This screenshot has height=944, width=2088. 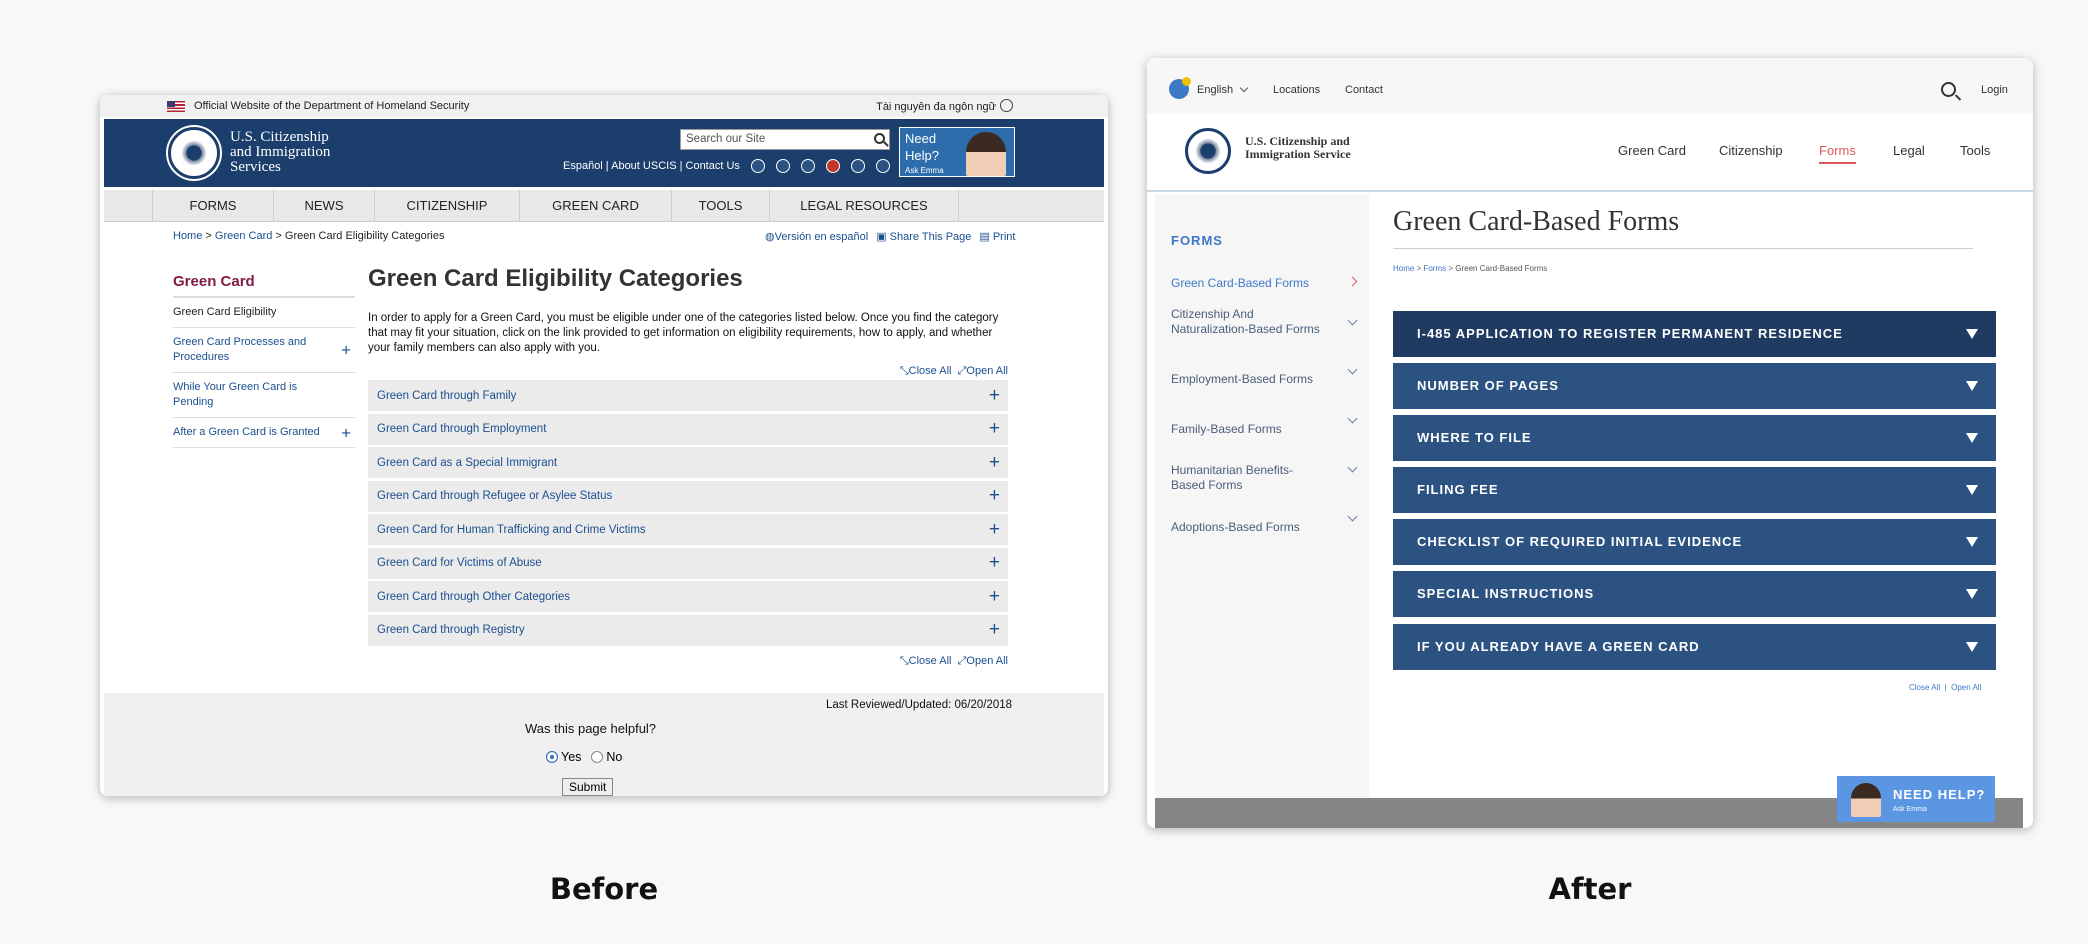 I want to click on spanish-version-link: ◍Versión en español, so click(x=816, y=236).